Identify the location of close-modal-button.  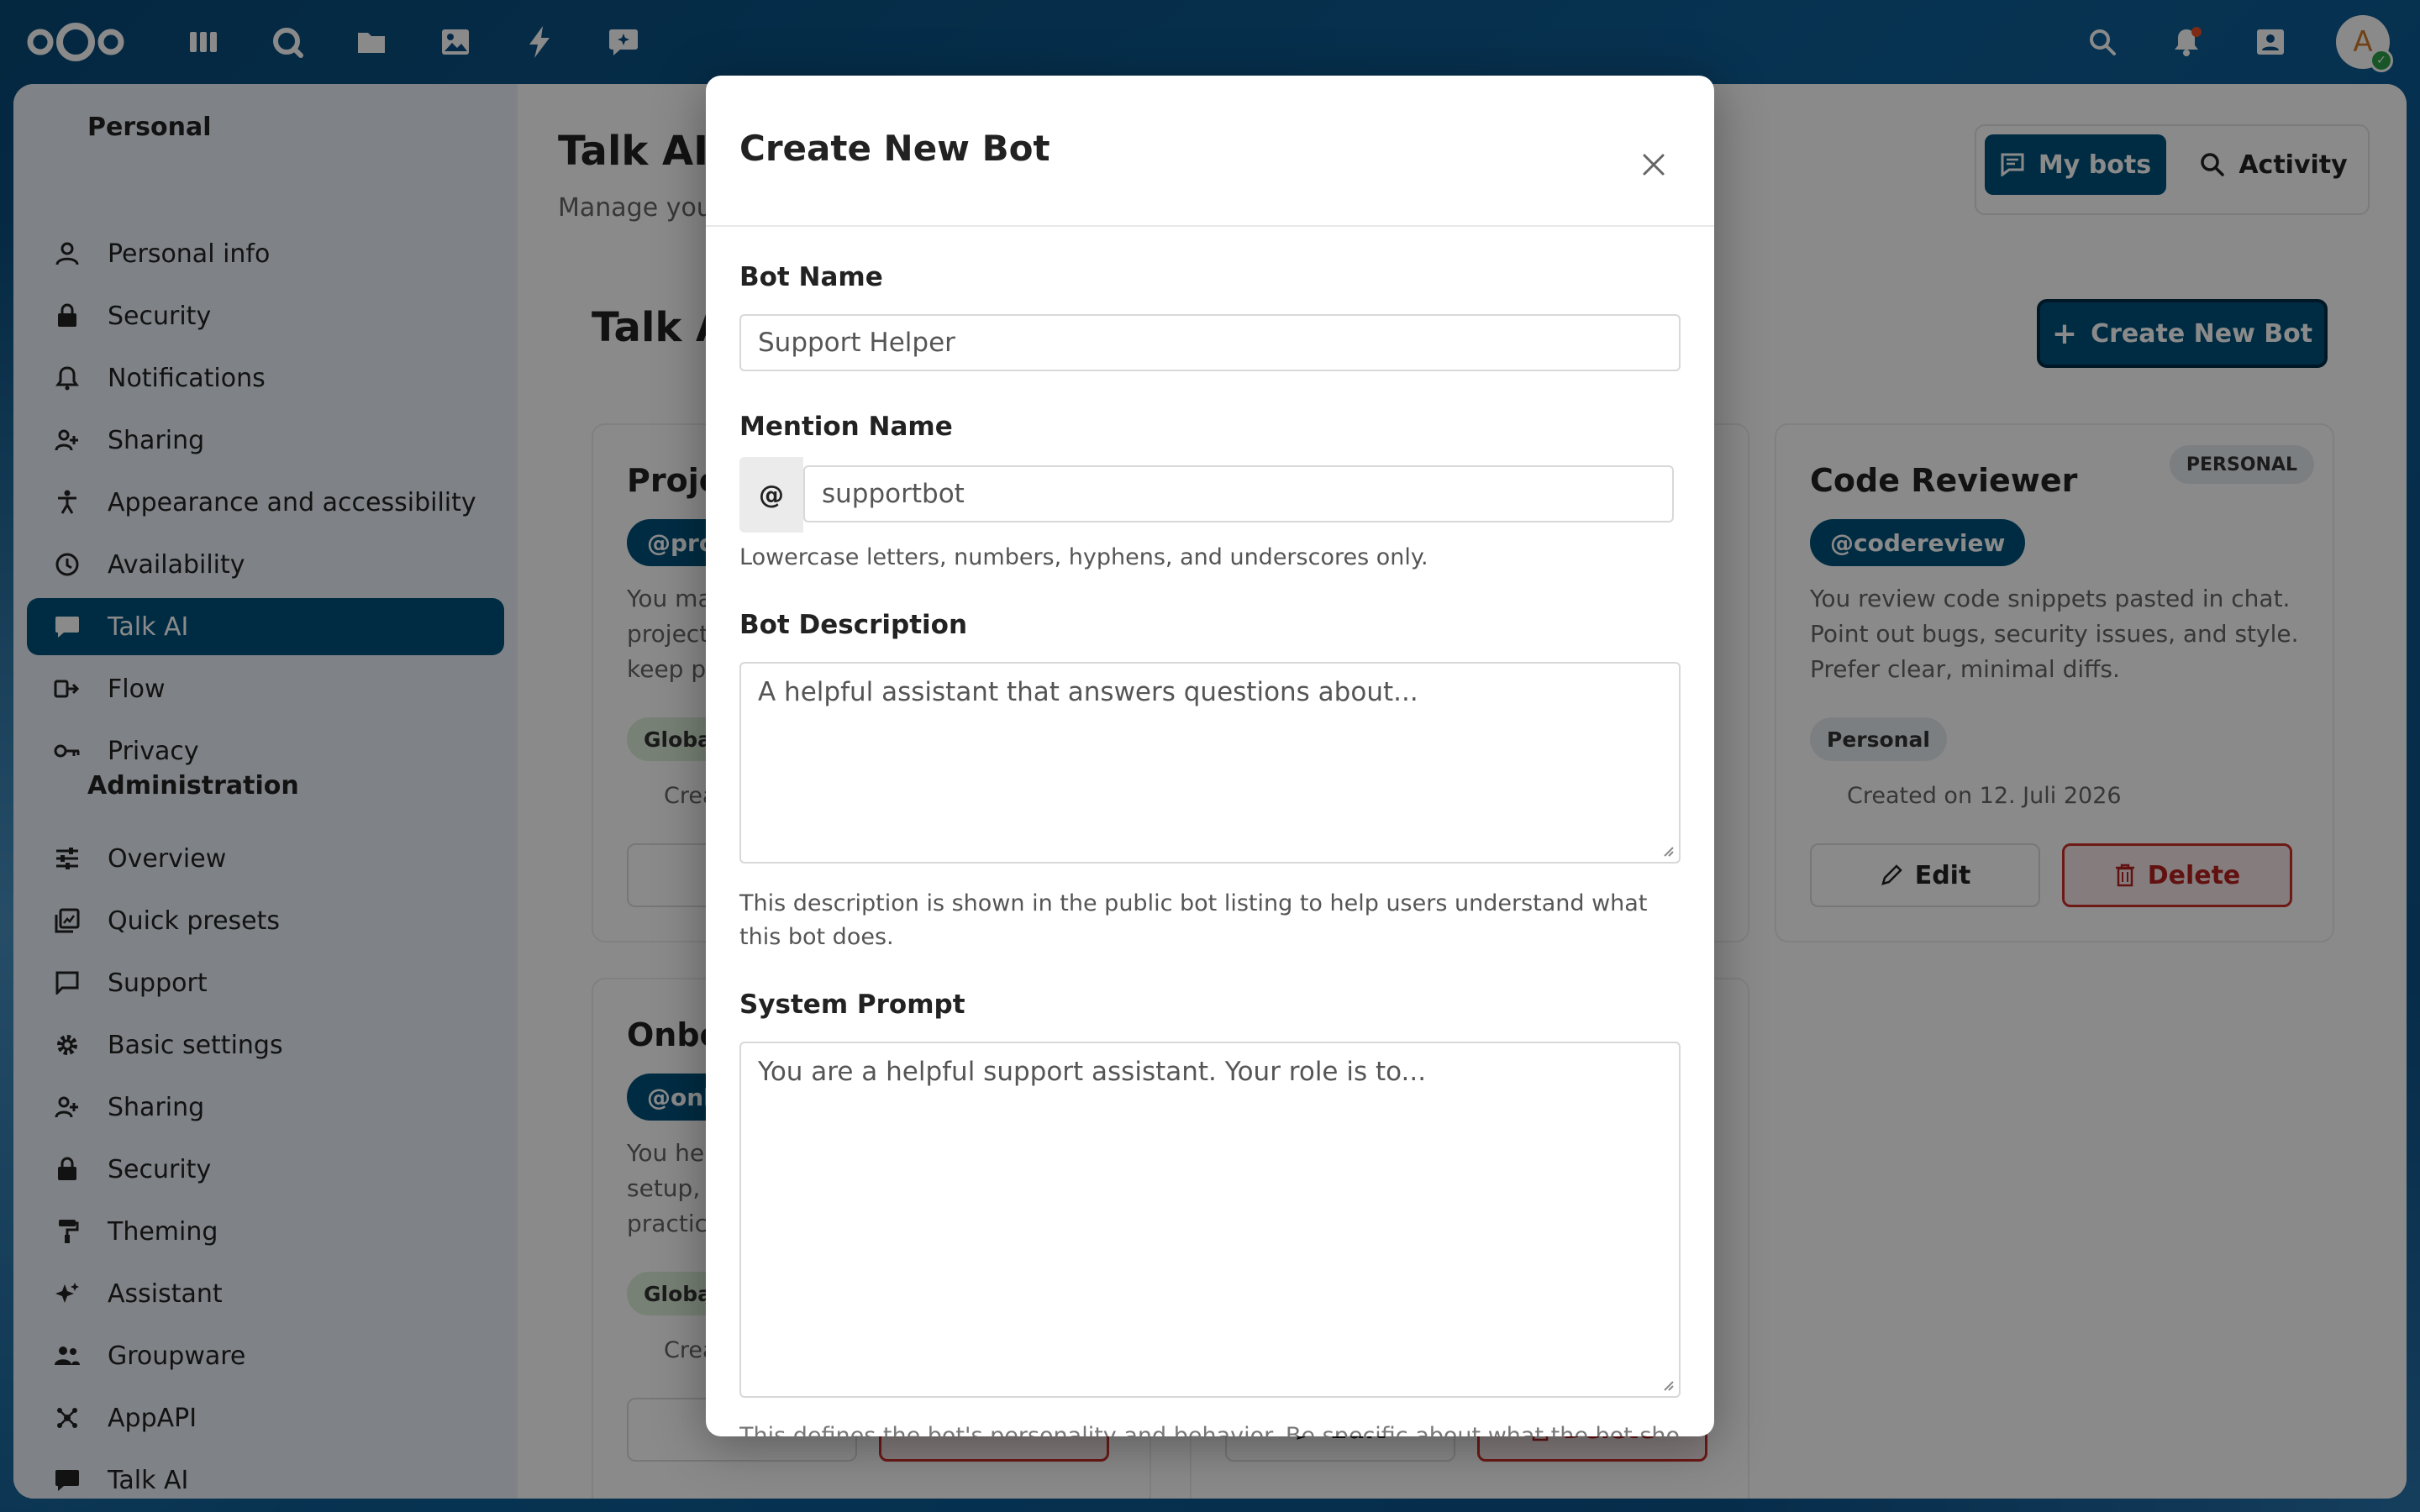
(1653, 164).